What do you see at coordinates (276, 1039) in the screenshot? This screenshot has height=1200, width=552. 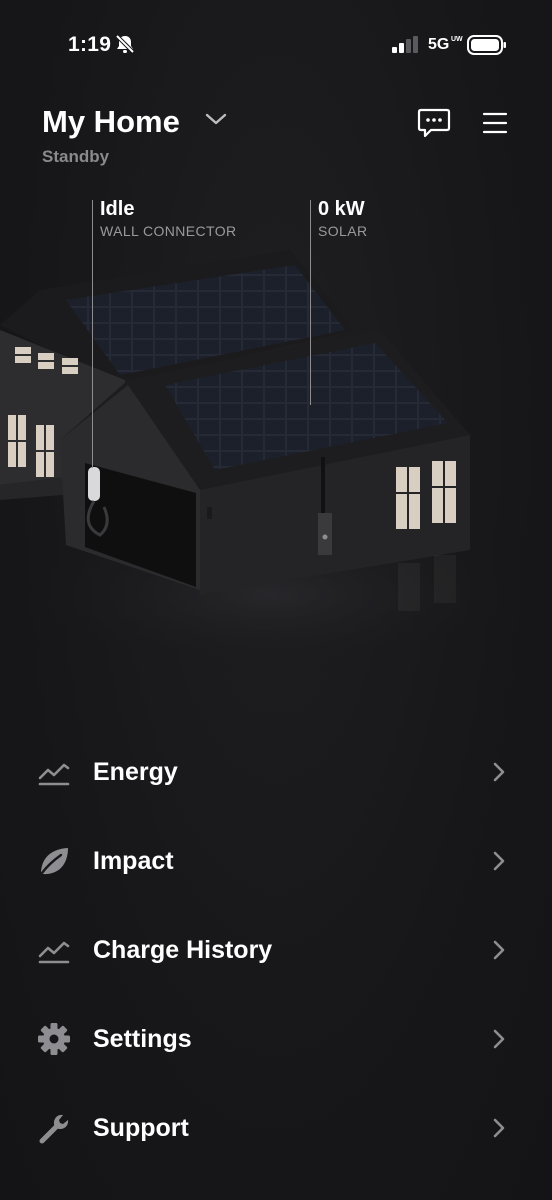 I see `menu-item-settings: Settings` at bounding box center [276, 1039].